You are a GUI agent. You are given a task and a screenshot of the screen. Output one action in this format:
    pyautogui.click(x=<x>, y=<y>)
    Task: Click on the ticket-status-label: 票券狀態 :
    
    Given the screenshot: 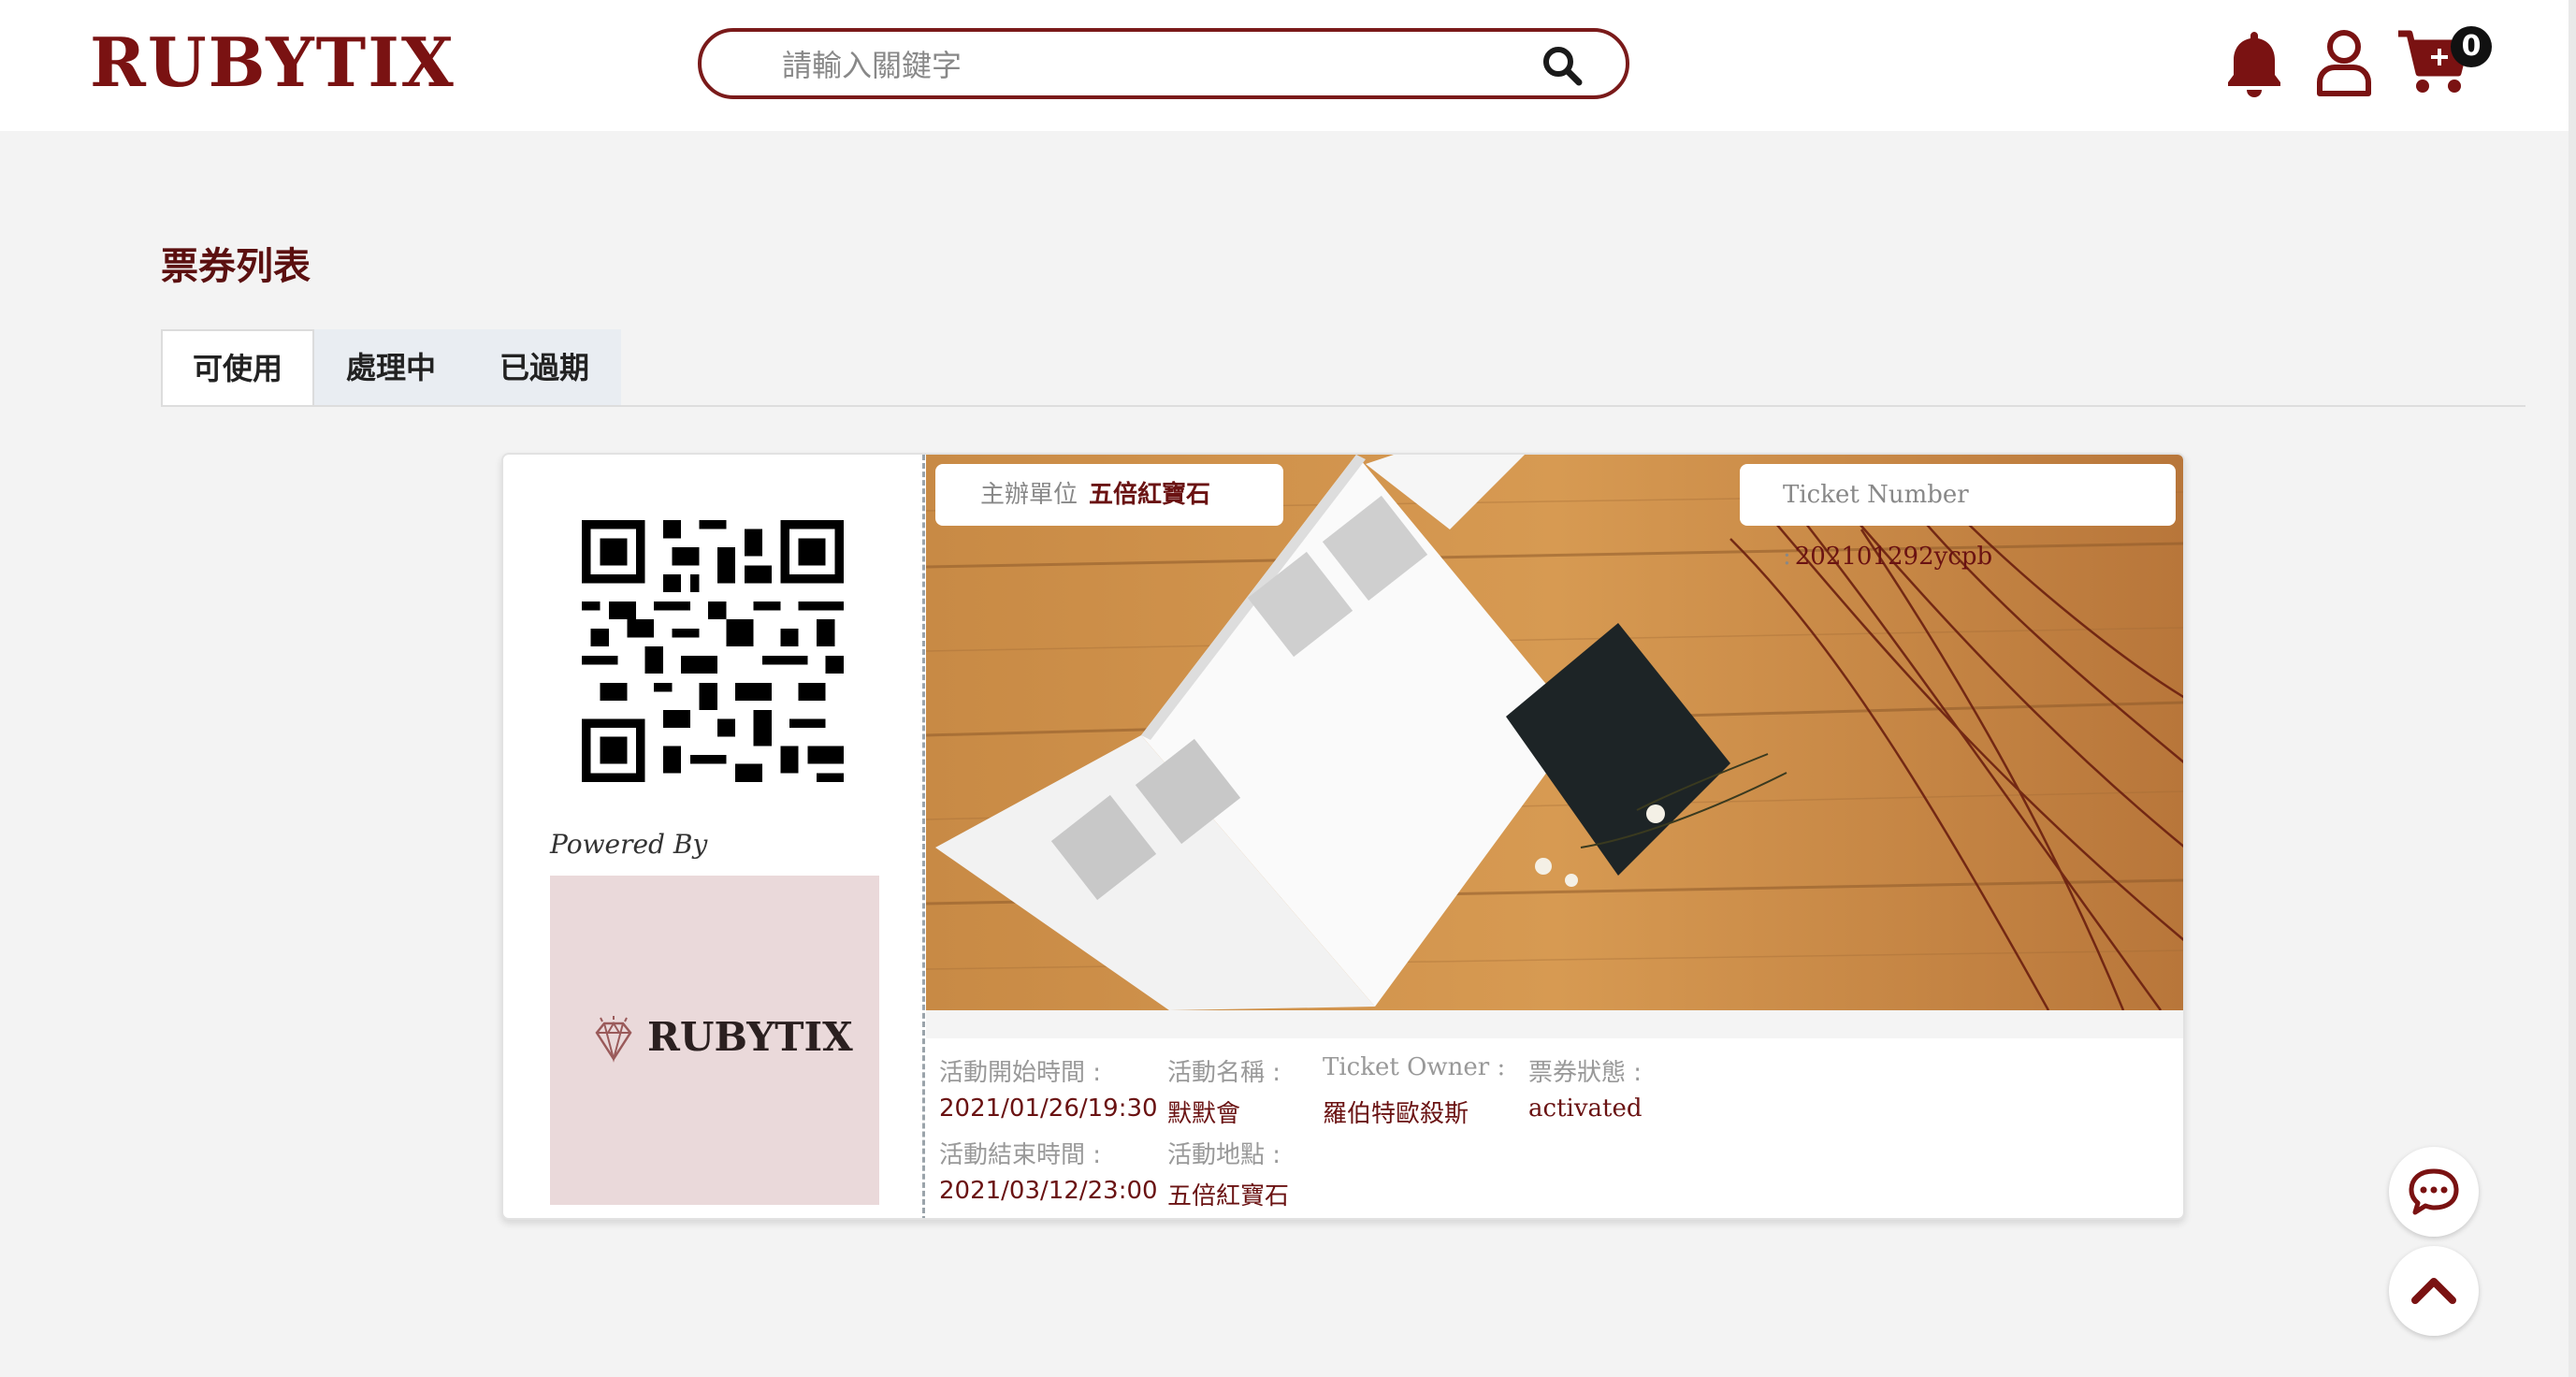 What is the action you would take?
    pyautogui.click(x=1585, y=1073)
    